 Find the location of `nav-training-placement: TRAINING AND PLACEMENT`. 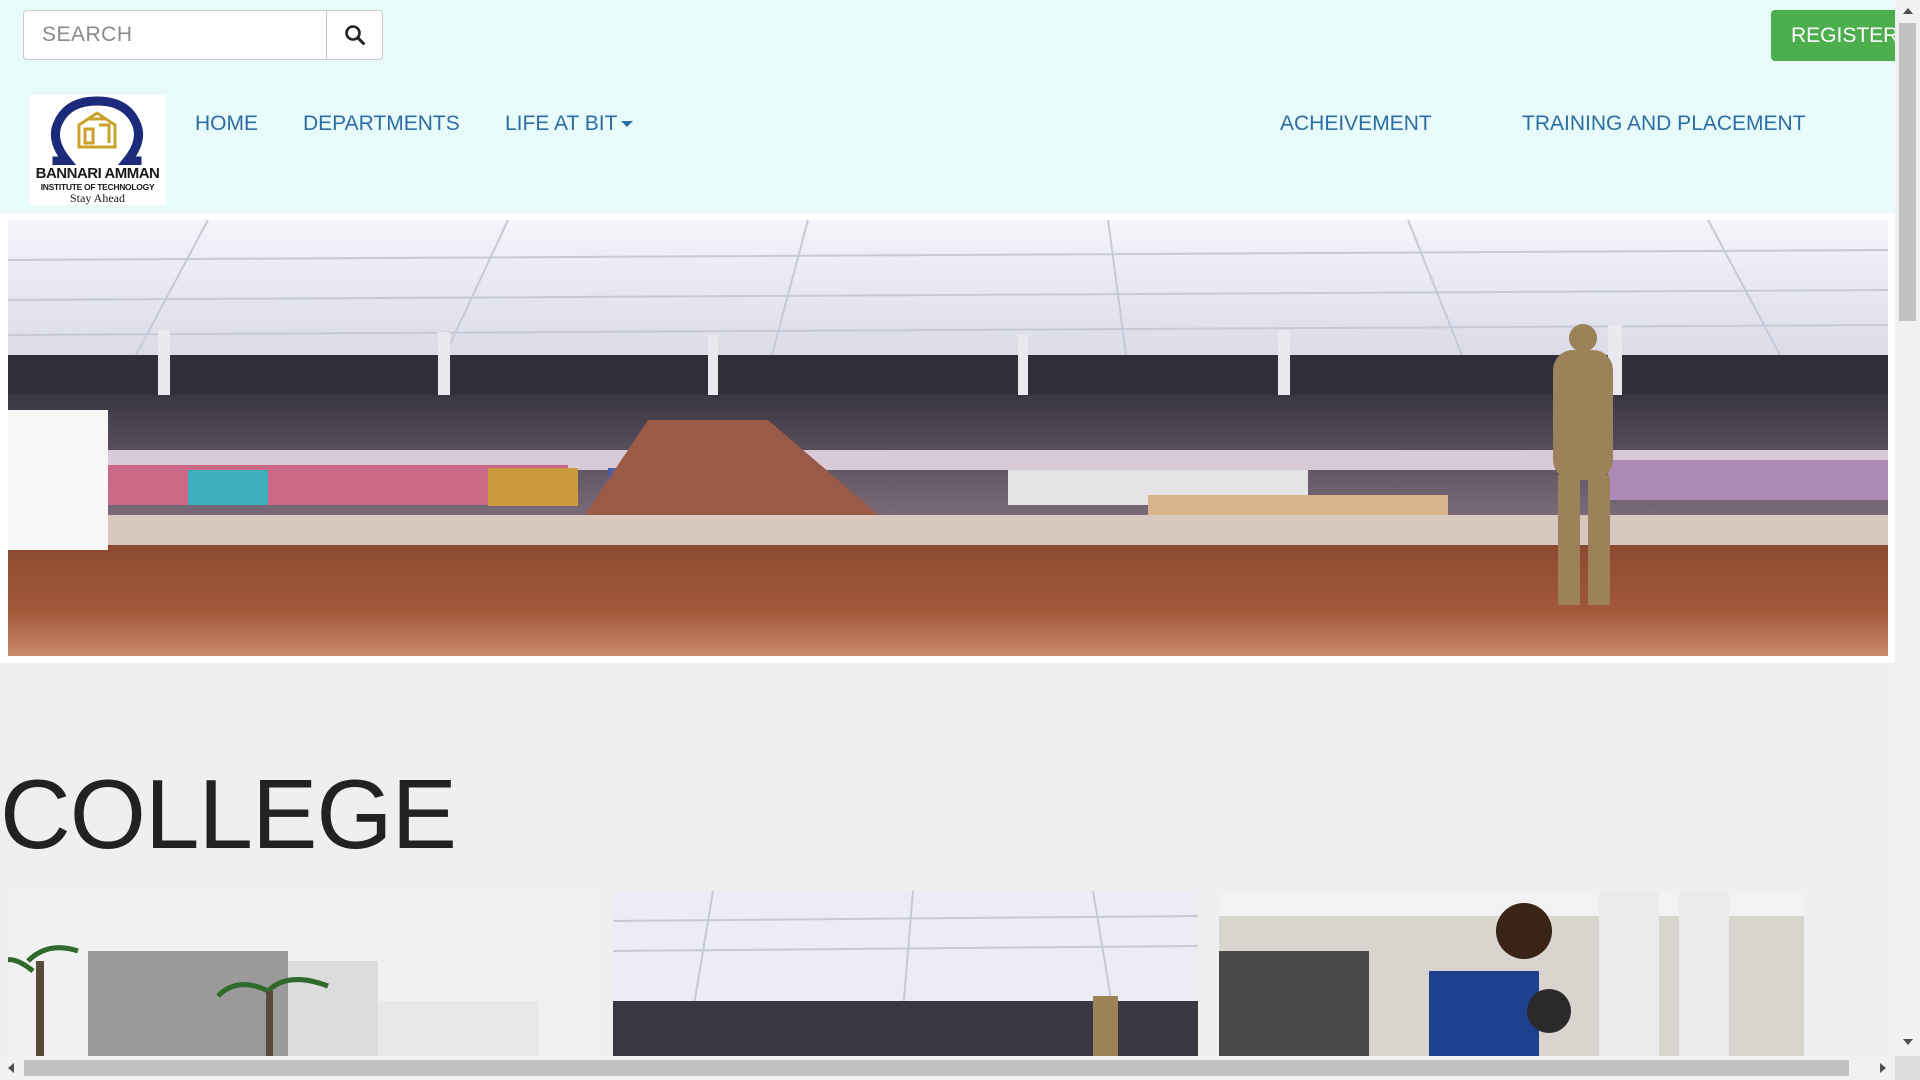

nav-training-placement: TRAINING AND PLACEMENT is located at coordinates (1664, 124).